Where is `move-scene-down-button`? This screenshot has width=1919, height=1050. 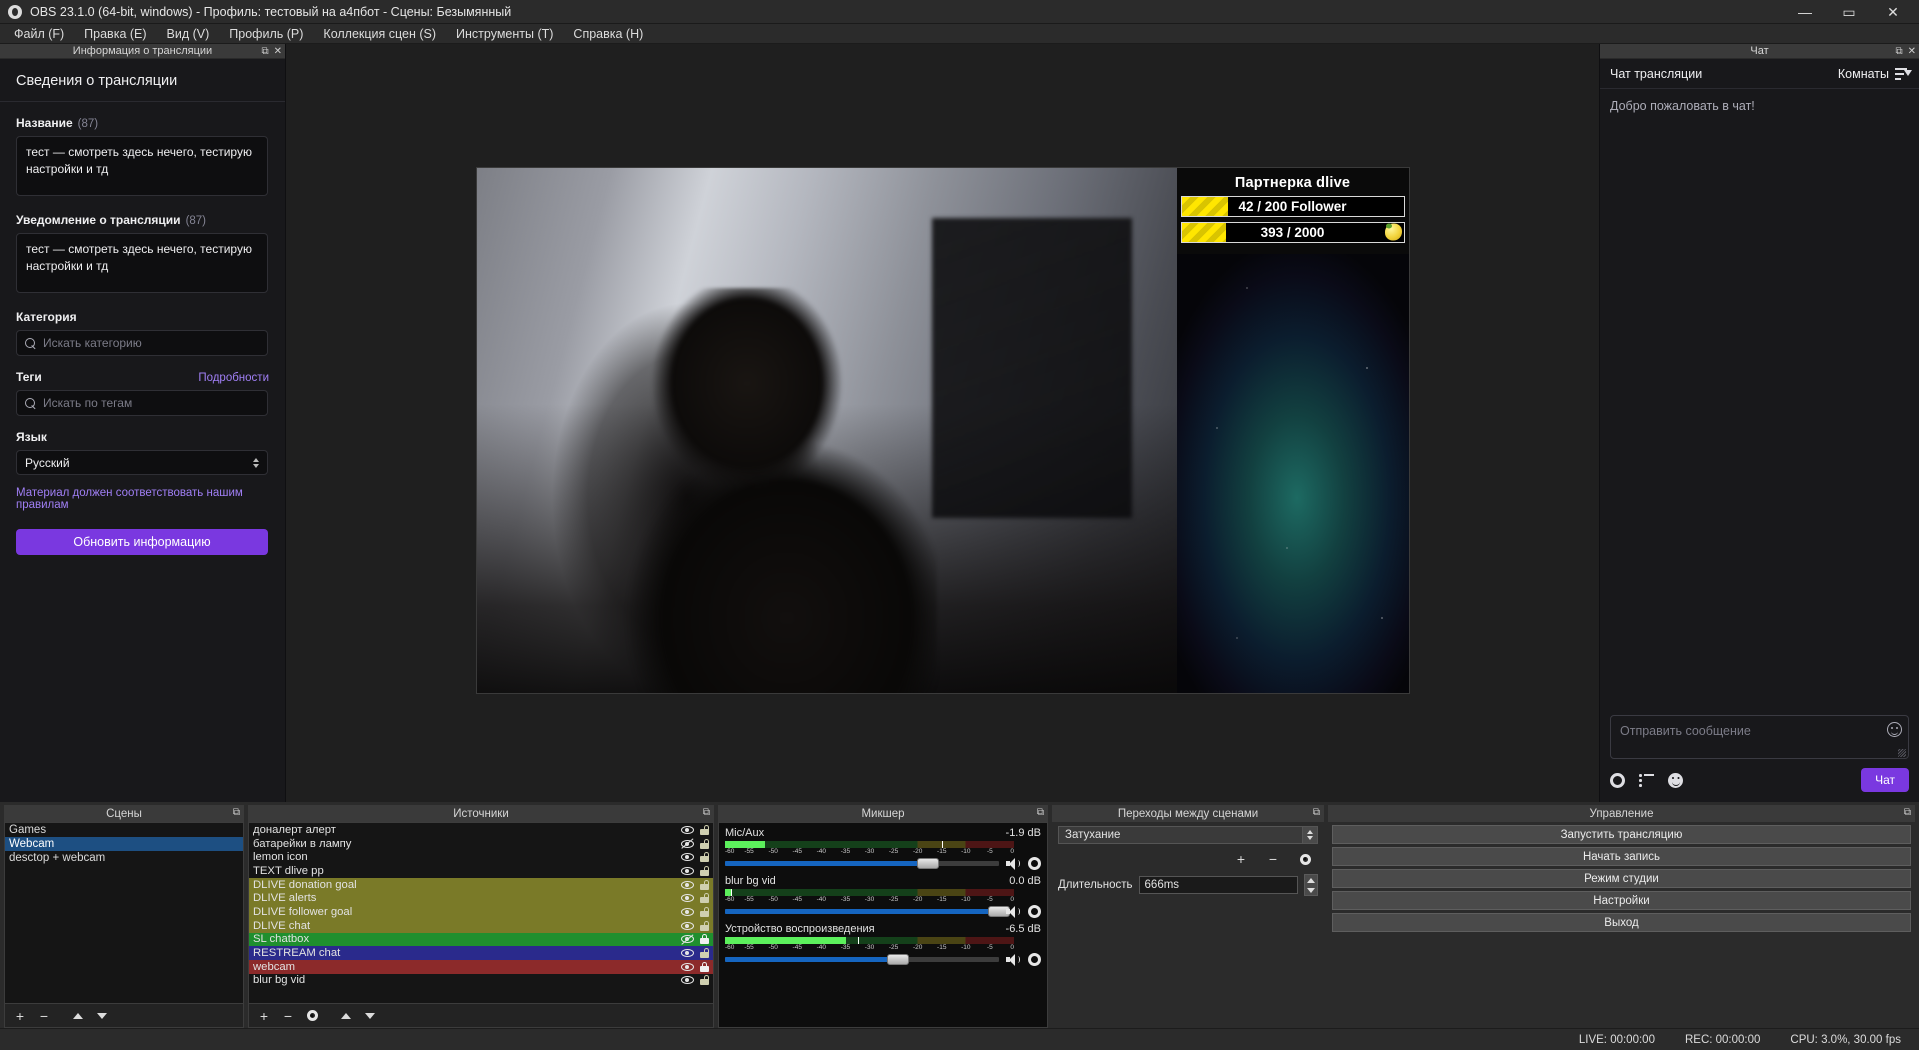 move-scene-down-button is located at coordinates (102, 1016).